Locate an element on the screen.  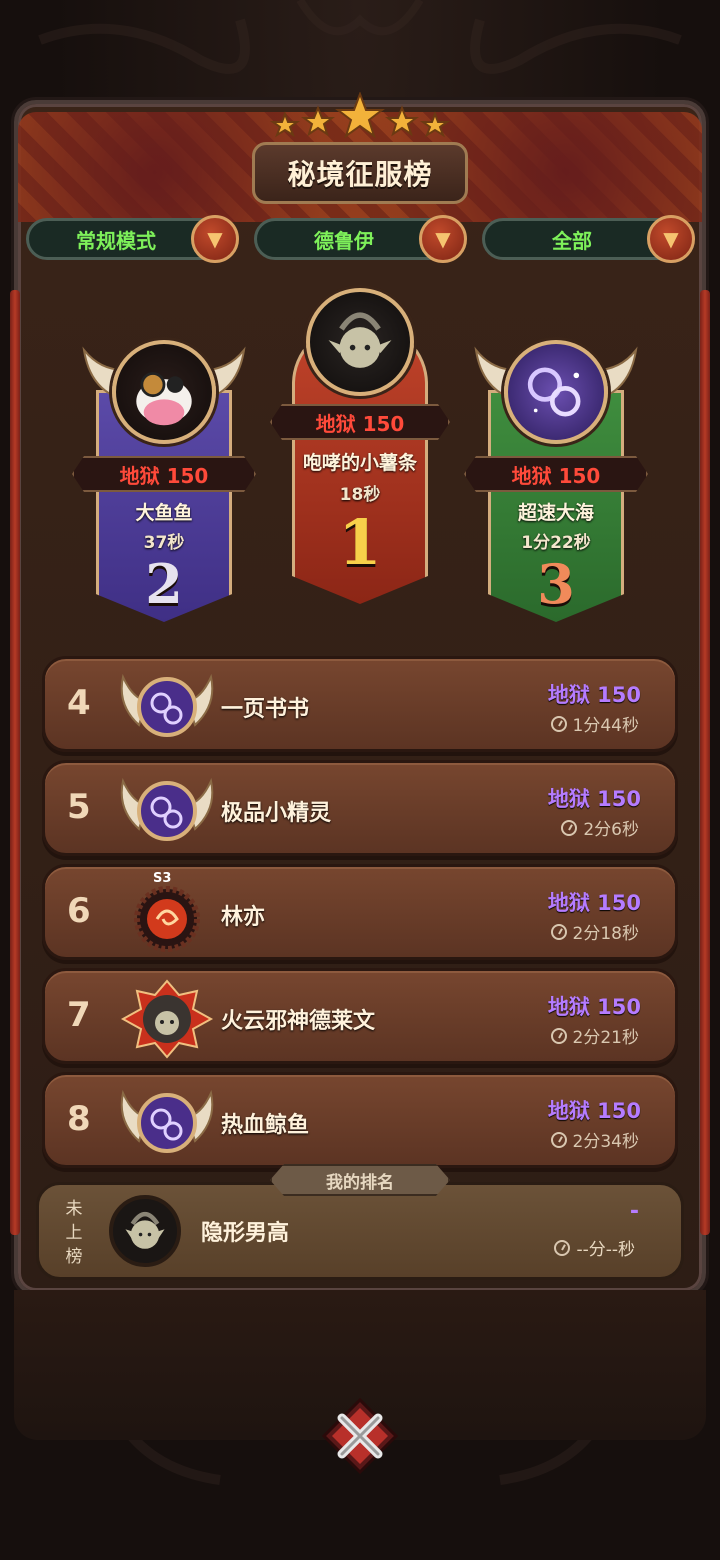
rank-number: 4 is located at coordinates (79, 703).